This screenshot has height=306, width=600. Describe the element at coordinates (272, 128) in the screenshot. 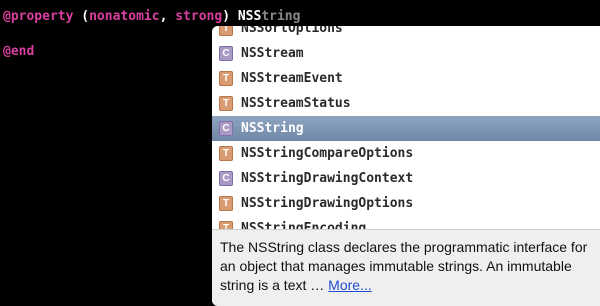

I see `completion-item-label: NSString` at that location.